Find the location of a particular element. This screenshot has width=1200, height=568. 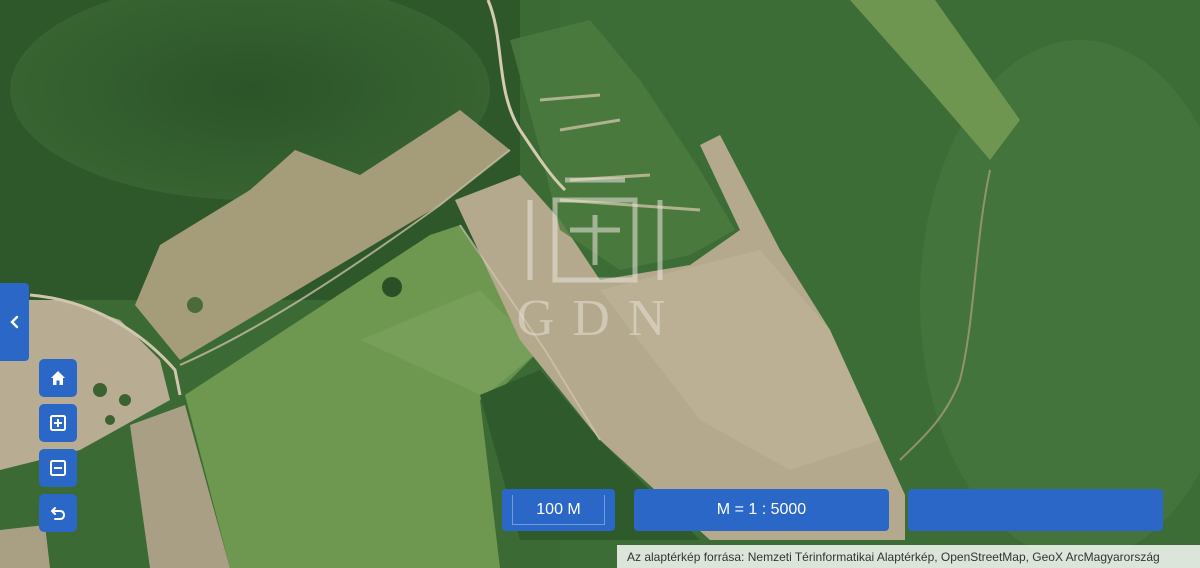

scale-ratio-panel: M = 1 : 5000 is located at coordinates (761, 510).